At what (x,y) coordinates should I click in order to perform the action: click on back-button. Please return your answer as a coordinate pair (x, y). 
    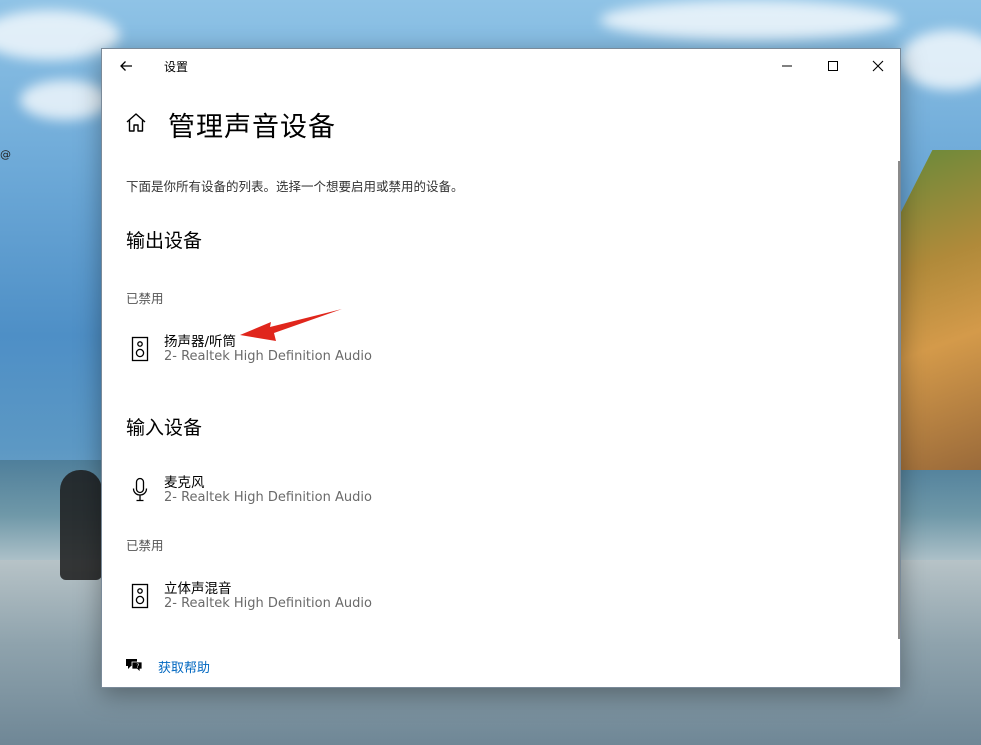
    Looking at the image, I should click on (126, 66).